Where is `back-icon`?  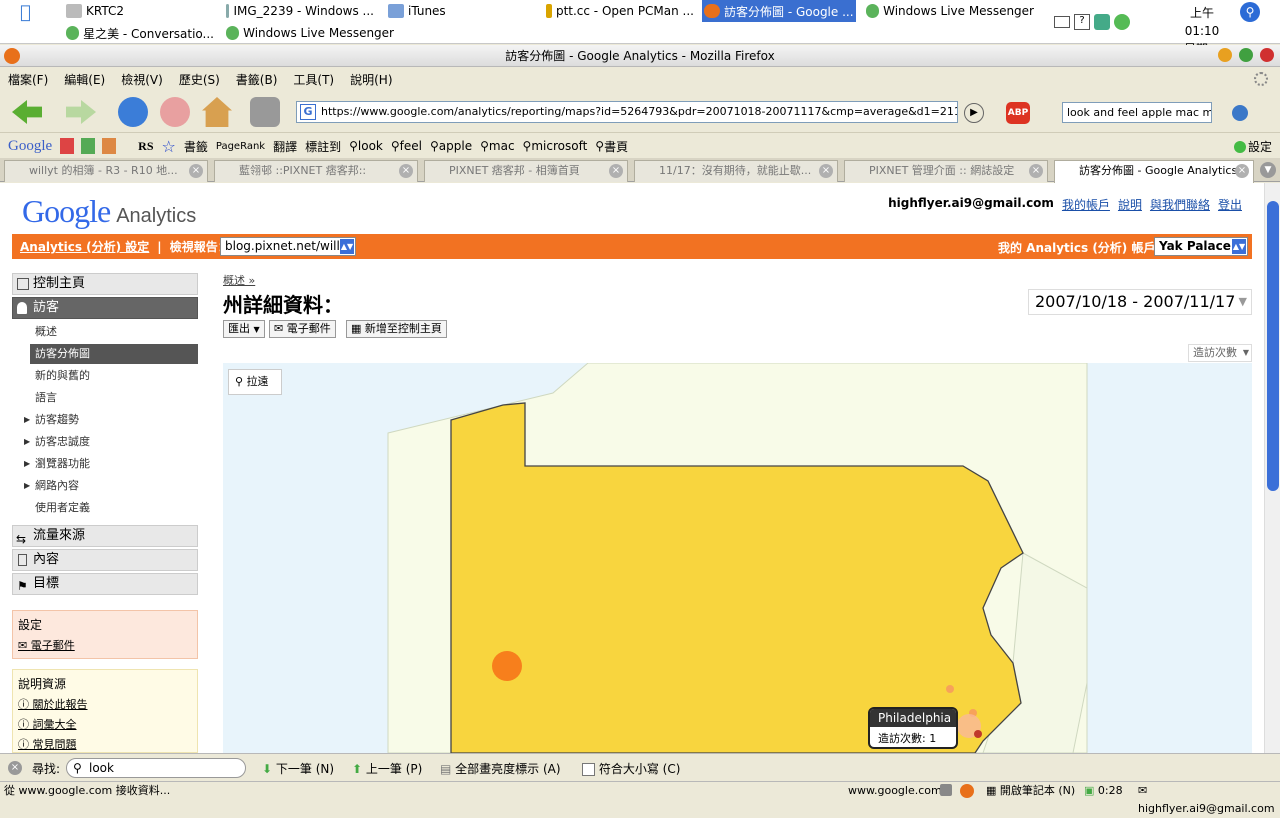 back-icon is located at coordinates (27, 112).